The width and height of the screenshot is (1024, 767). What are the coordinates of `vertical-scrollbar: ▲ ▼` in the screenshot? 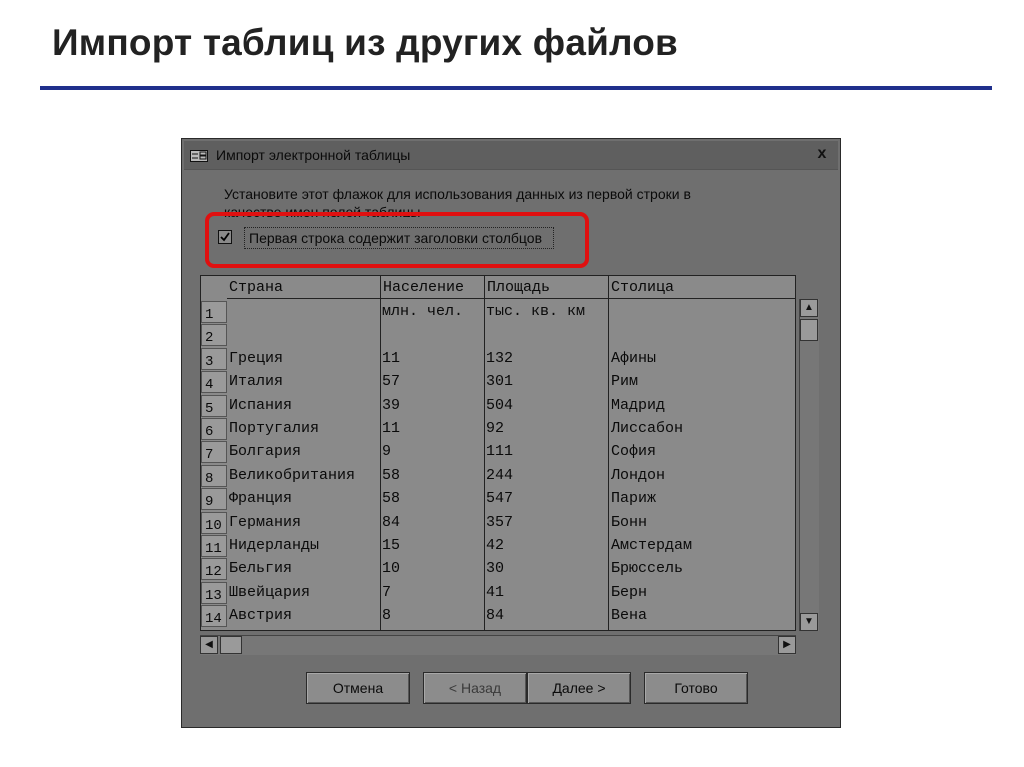 It's located at (809, 465).